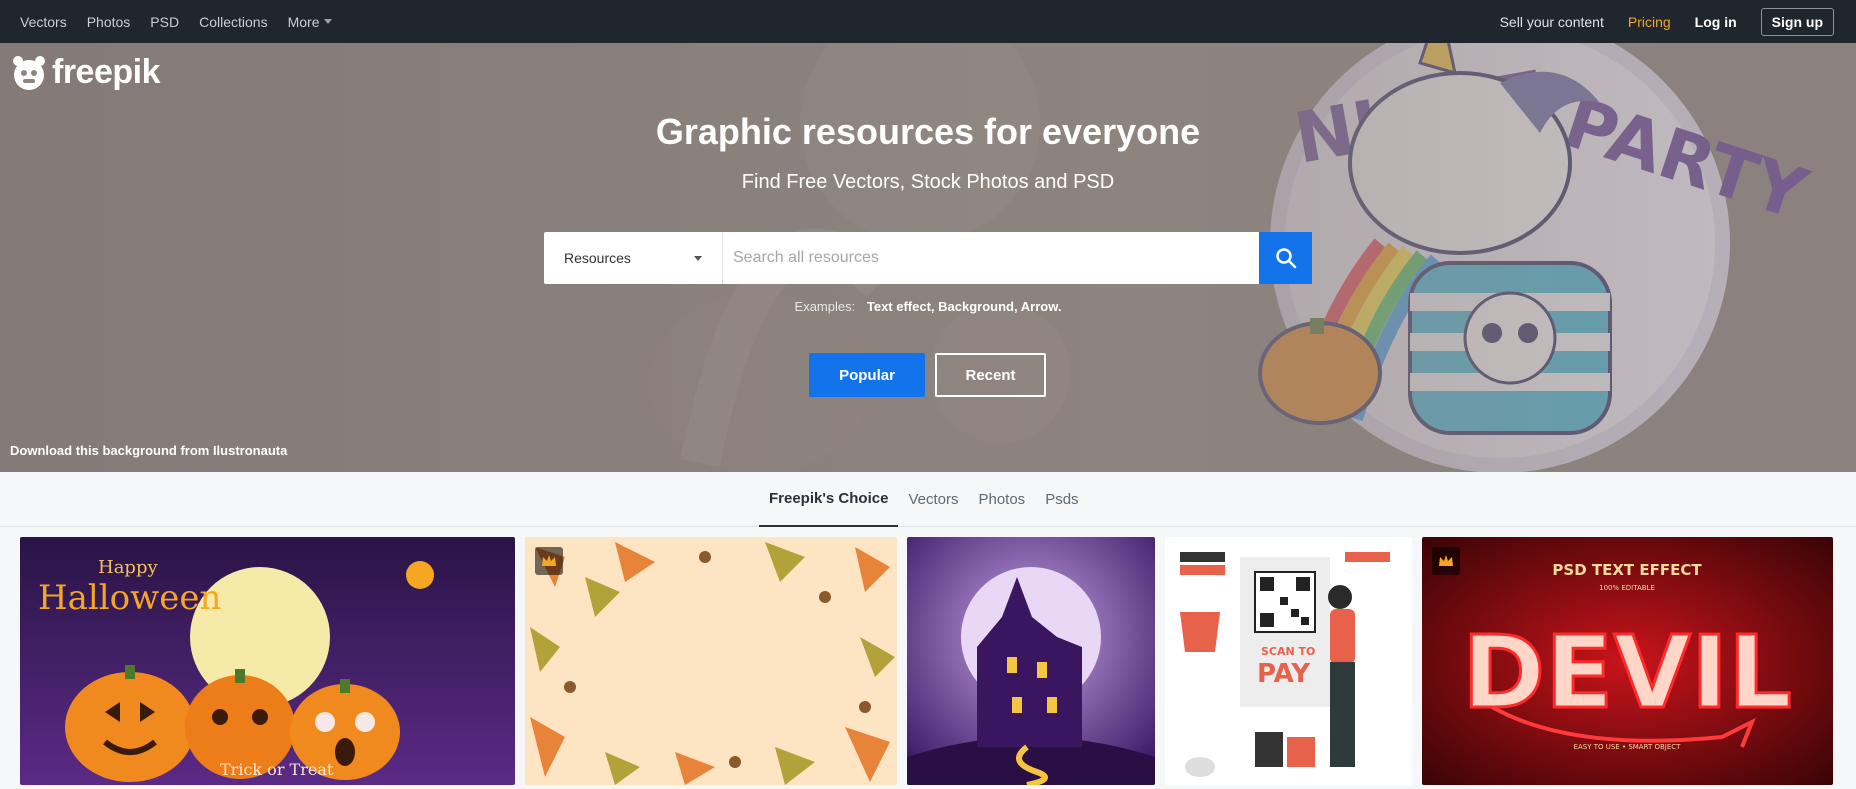 This screenshot has width=1856, height=789. I want to click on nav-collections: Collections, so click(233, 22).